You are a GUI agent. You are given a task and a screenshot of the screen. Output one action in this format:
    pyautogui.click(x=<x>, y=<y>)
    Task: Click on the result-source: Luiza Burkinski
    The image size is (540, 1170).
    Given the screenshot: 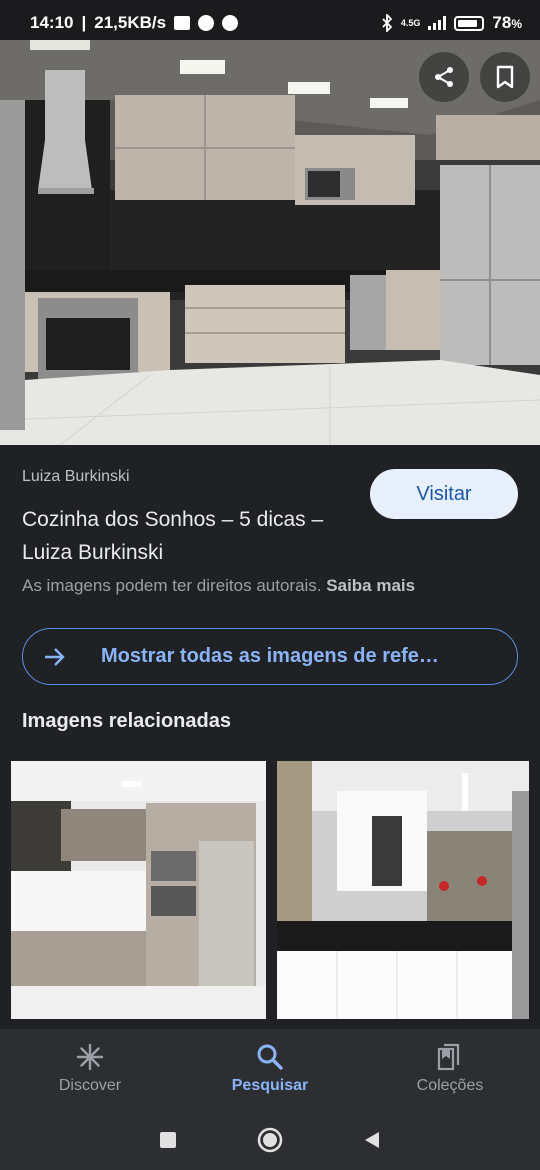 What is the action you would take?
    pyautogui.click(x=76, y=476)
    